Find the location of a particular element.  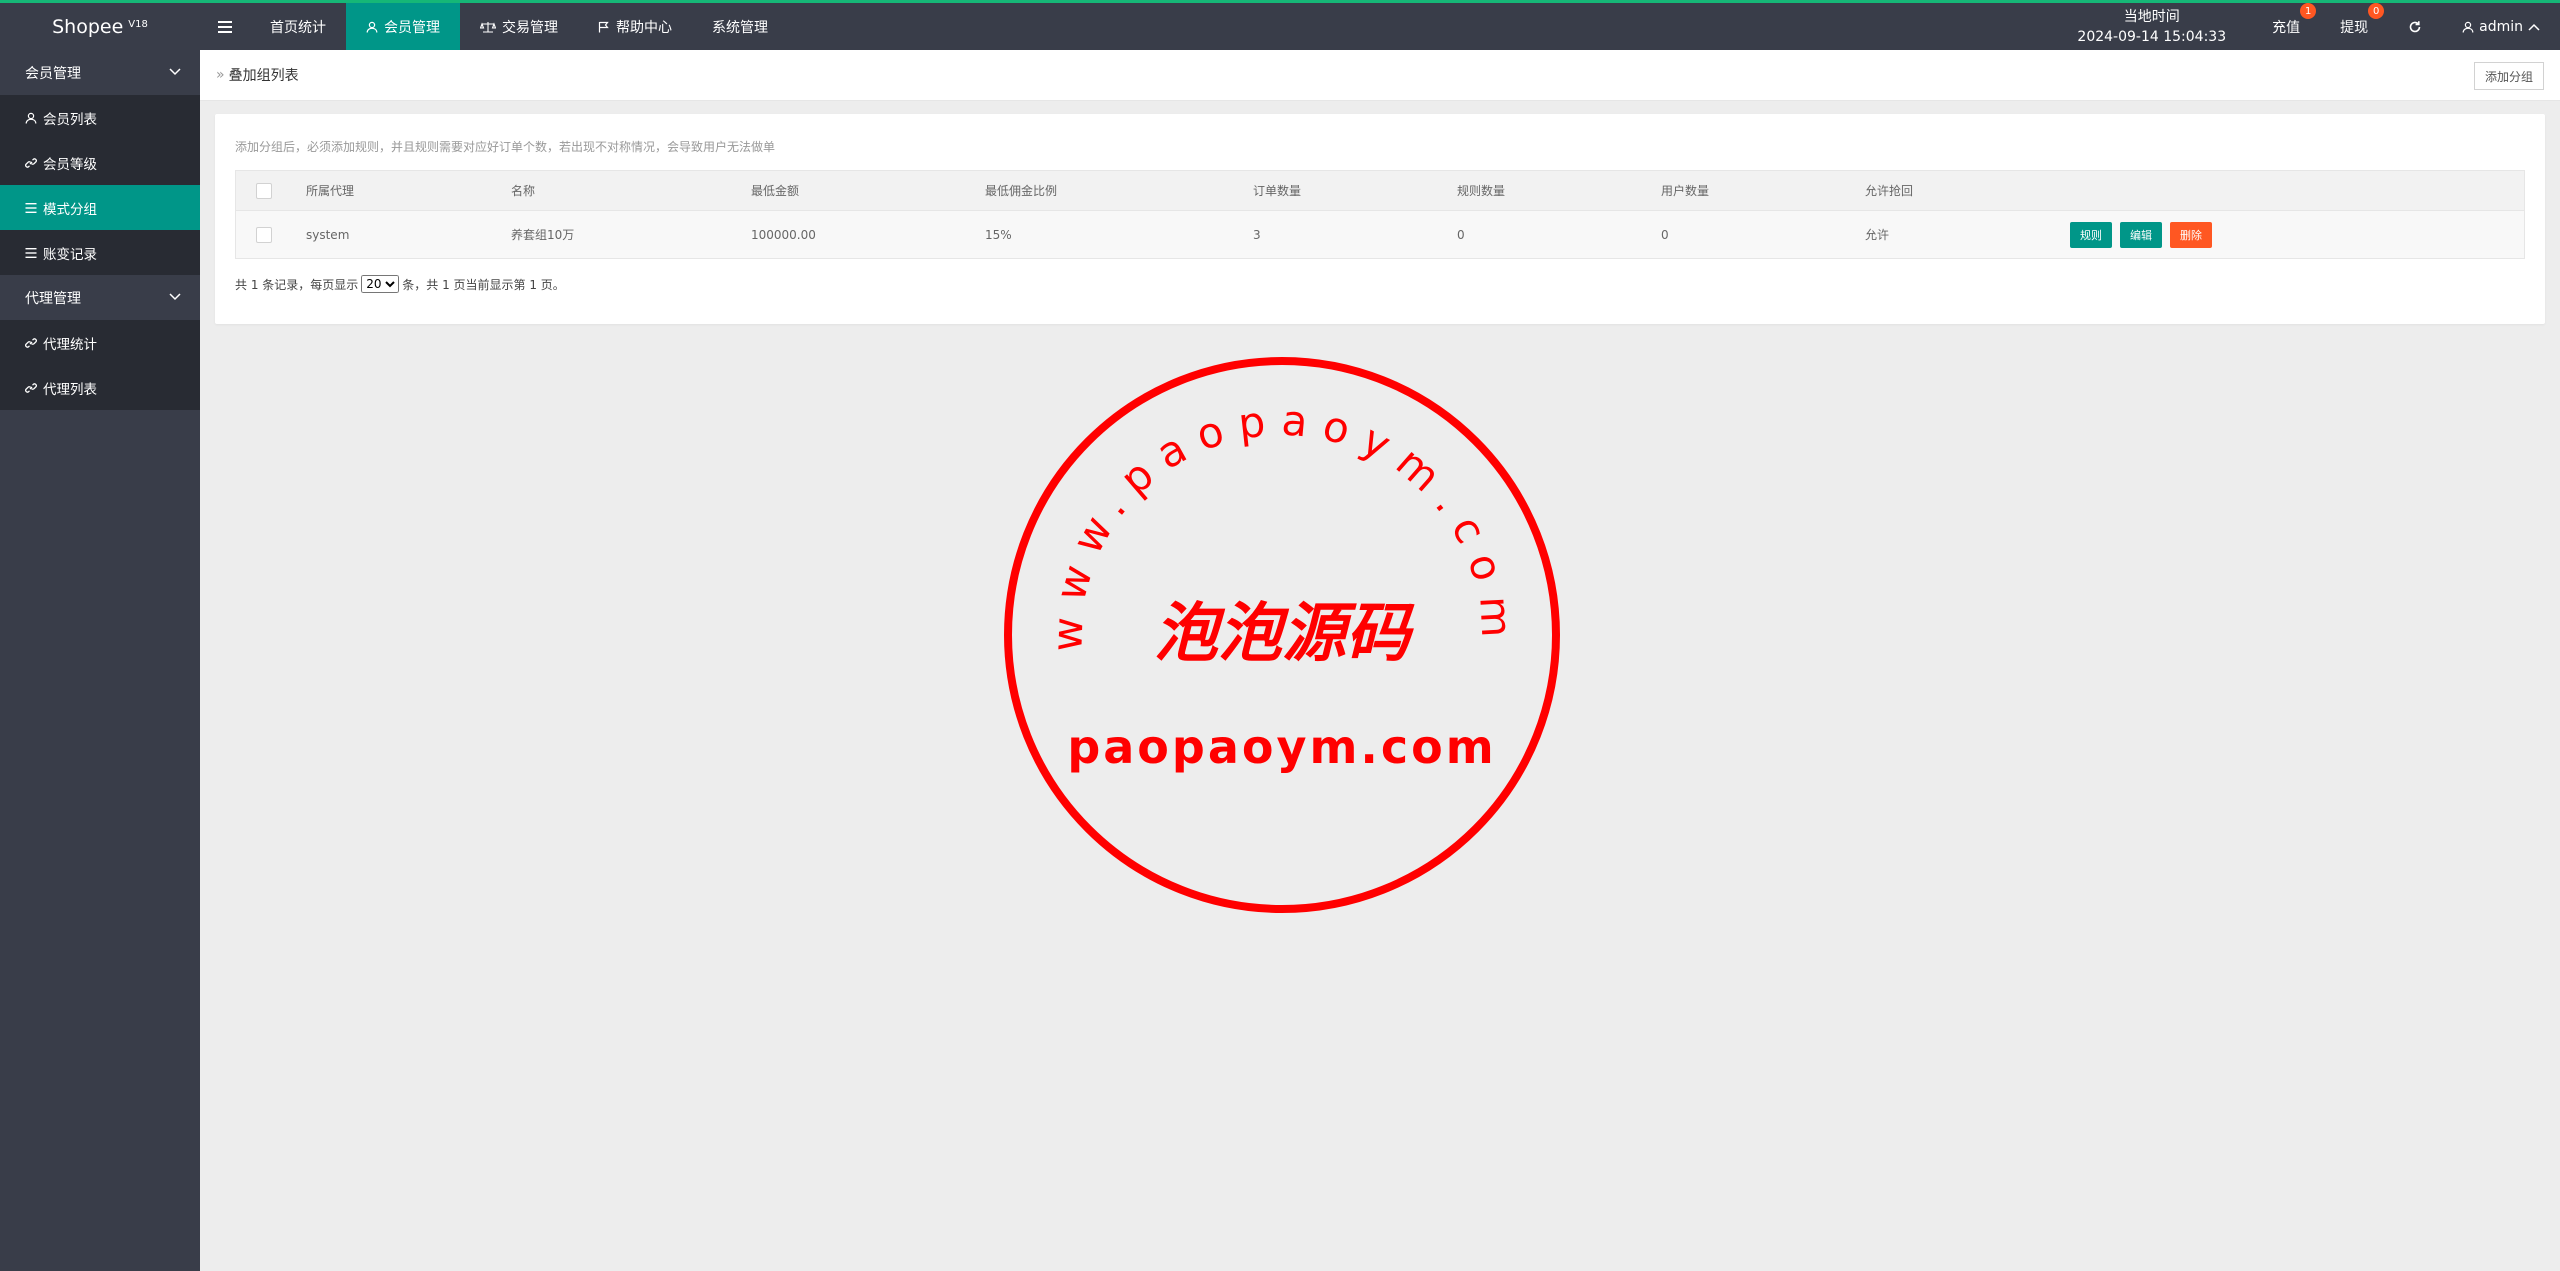

page-title: 叠加组列表 is located at coordinates (263, 76).